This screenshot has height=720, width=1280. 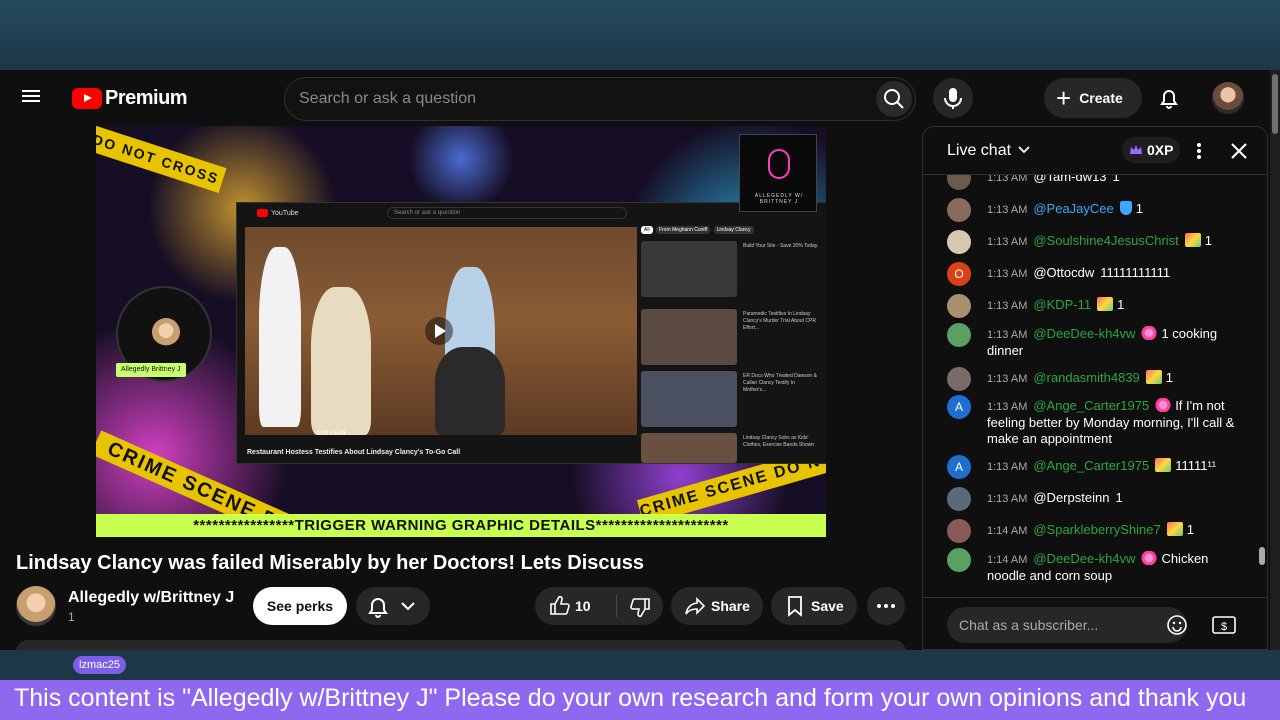 I want to click on more-vertical-icon, so click(x=1199, y=151).